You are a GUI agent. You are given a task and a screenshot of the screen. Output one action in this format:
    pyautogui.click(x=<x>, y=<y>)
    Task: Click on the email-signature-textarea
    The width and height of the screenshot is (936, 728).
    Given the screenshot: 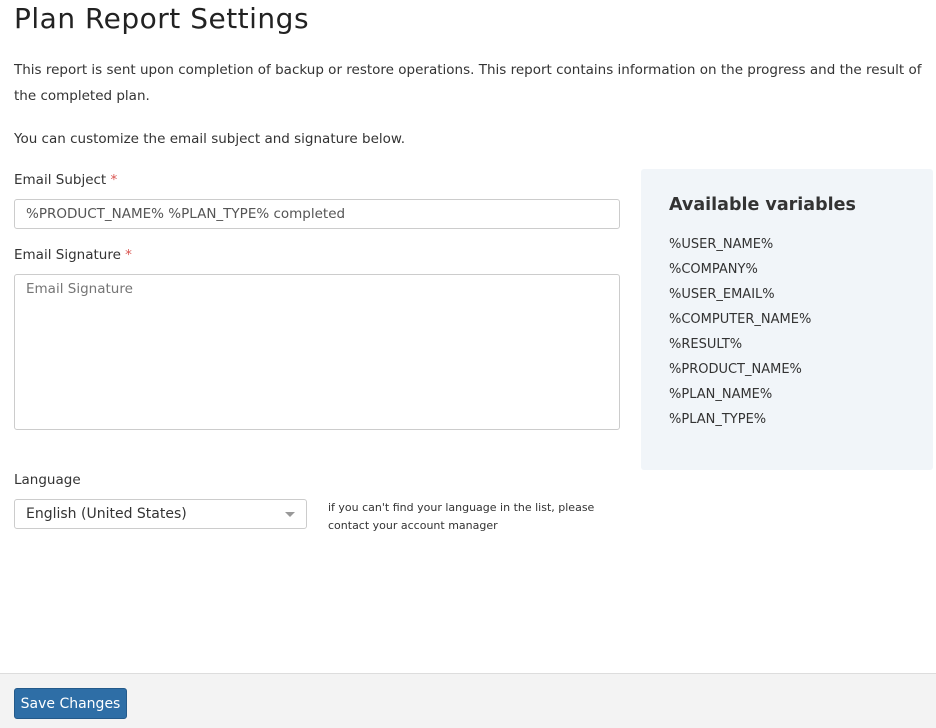 What is the action you would take?
    pyautogui.click(x=317, y=352)
    